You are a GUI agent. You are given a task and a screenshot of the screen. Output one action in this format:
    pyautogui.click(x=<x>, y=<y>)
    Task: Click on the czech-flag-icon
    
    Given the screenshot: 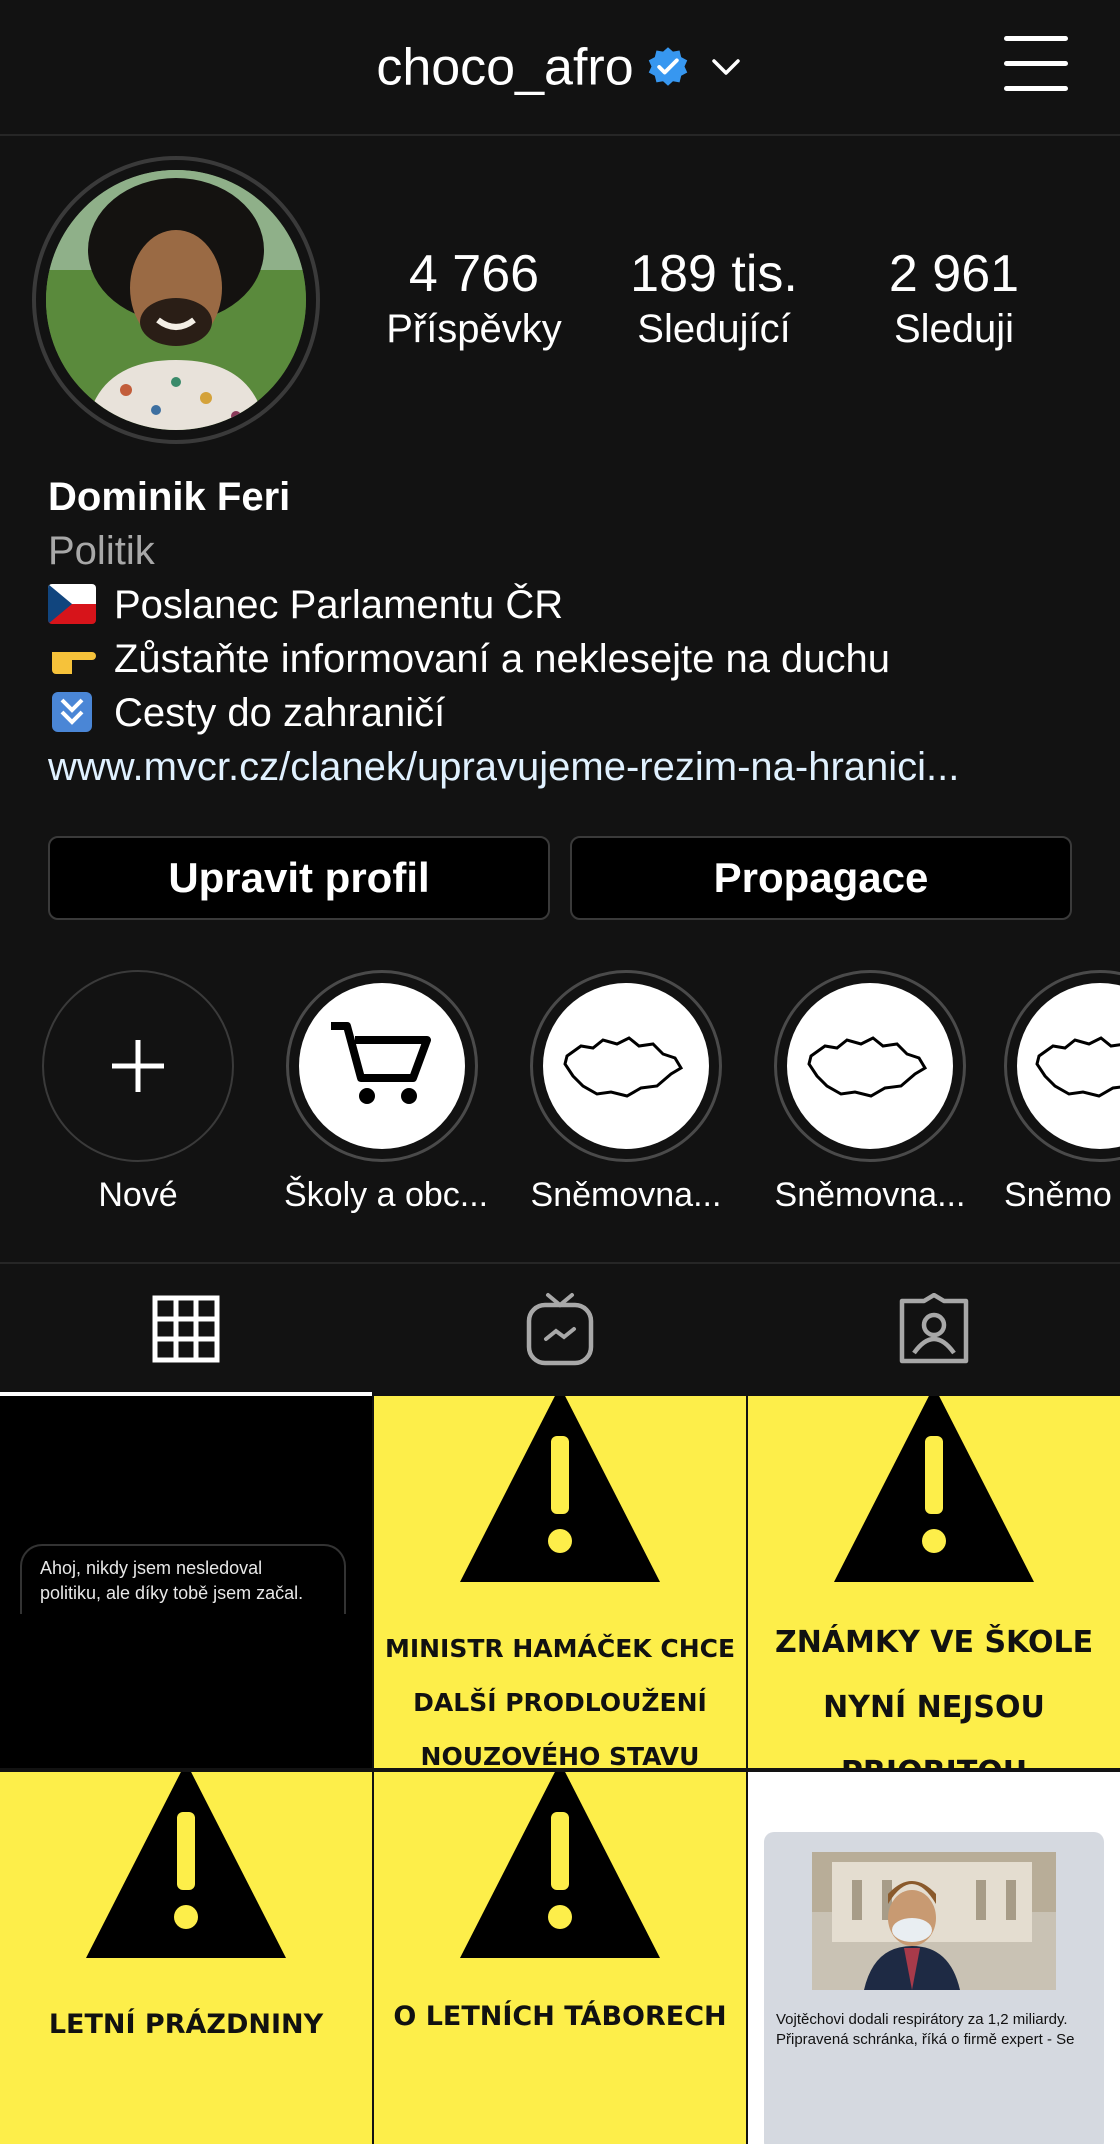 What is the action you would take?
    pyautogui.click(x=72, y=604)
    